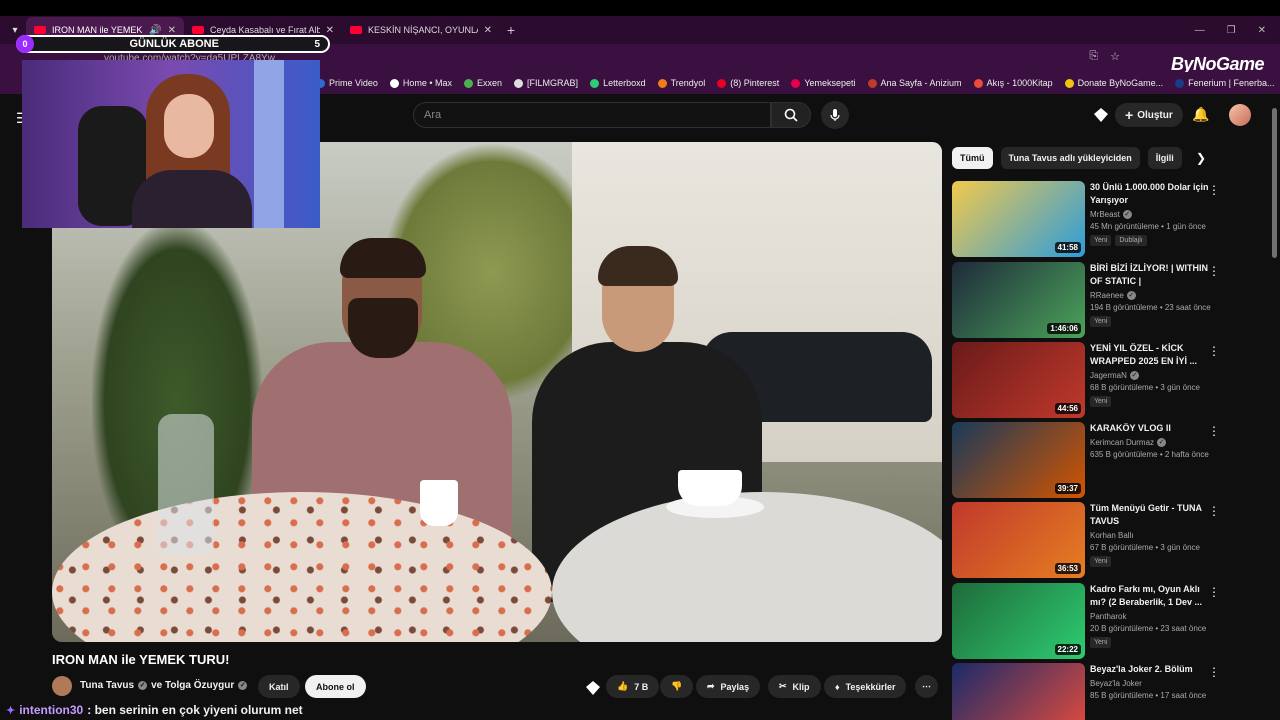 This screenshot has width=1280, height=720. Describe the element at coordinates (1101, 561) in the screenshot. I see `new-badge: Yeni` at that location.